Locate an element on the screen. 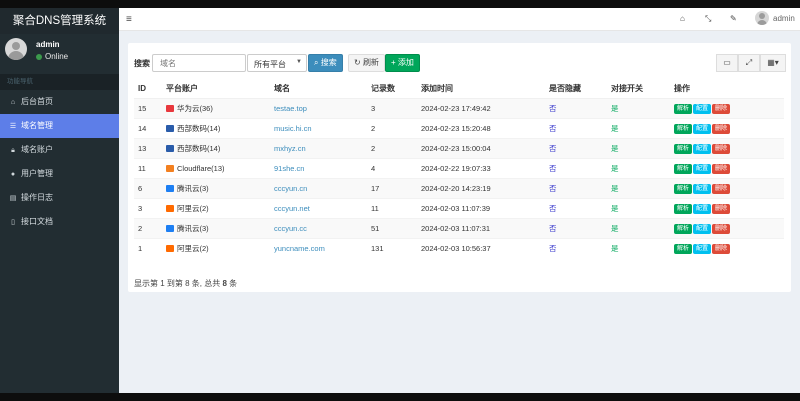 Image resolution: width=800 pixels, height=401 pixels. col-records: 记录数 is located at coordinates (392, 89).